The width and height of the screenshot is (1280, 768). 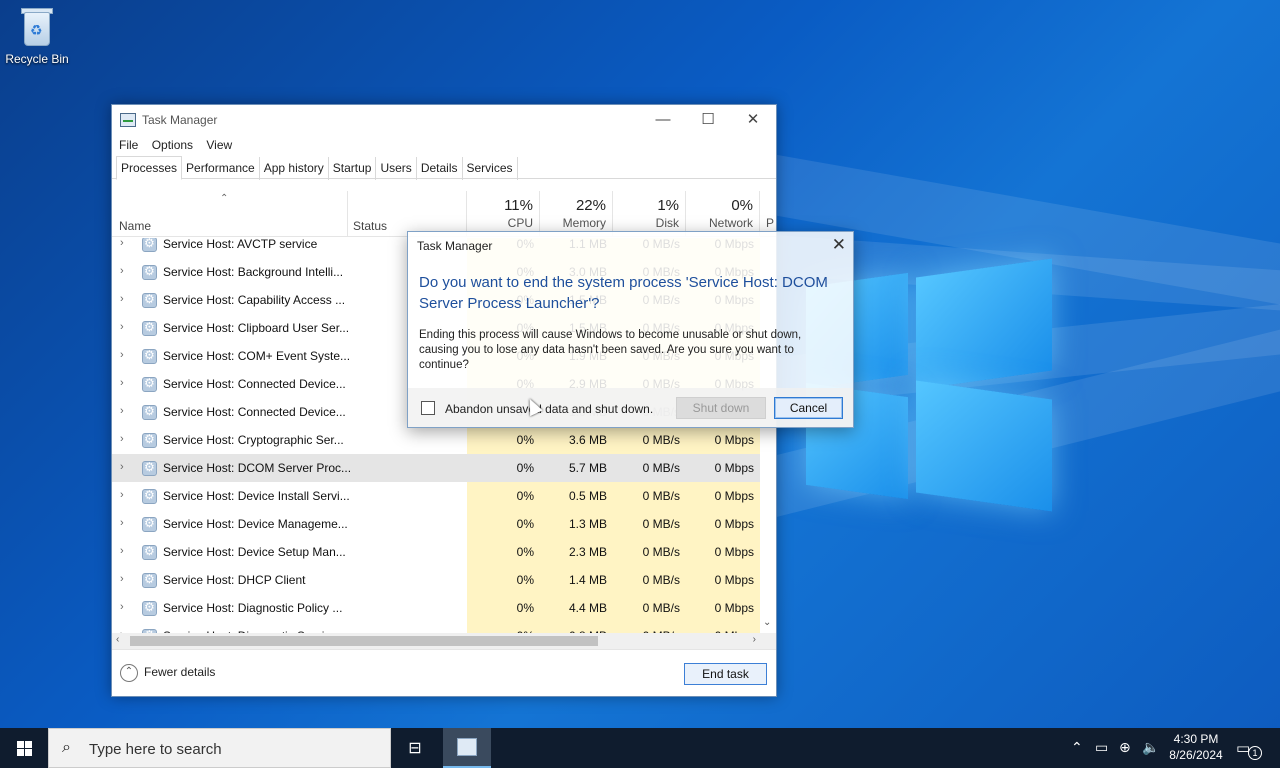 I want to click on process-memory: 5.7 MB, so click(x=576, y=468).